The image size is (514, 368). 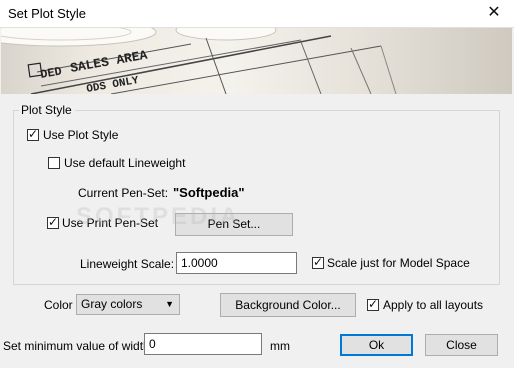 What do you see at coordinates (109, 62) in the screenshot?
I see `banner-text-sales-area: SALES AREA` at bounding box center [109, 62].